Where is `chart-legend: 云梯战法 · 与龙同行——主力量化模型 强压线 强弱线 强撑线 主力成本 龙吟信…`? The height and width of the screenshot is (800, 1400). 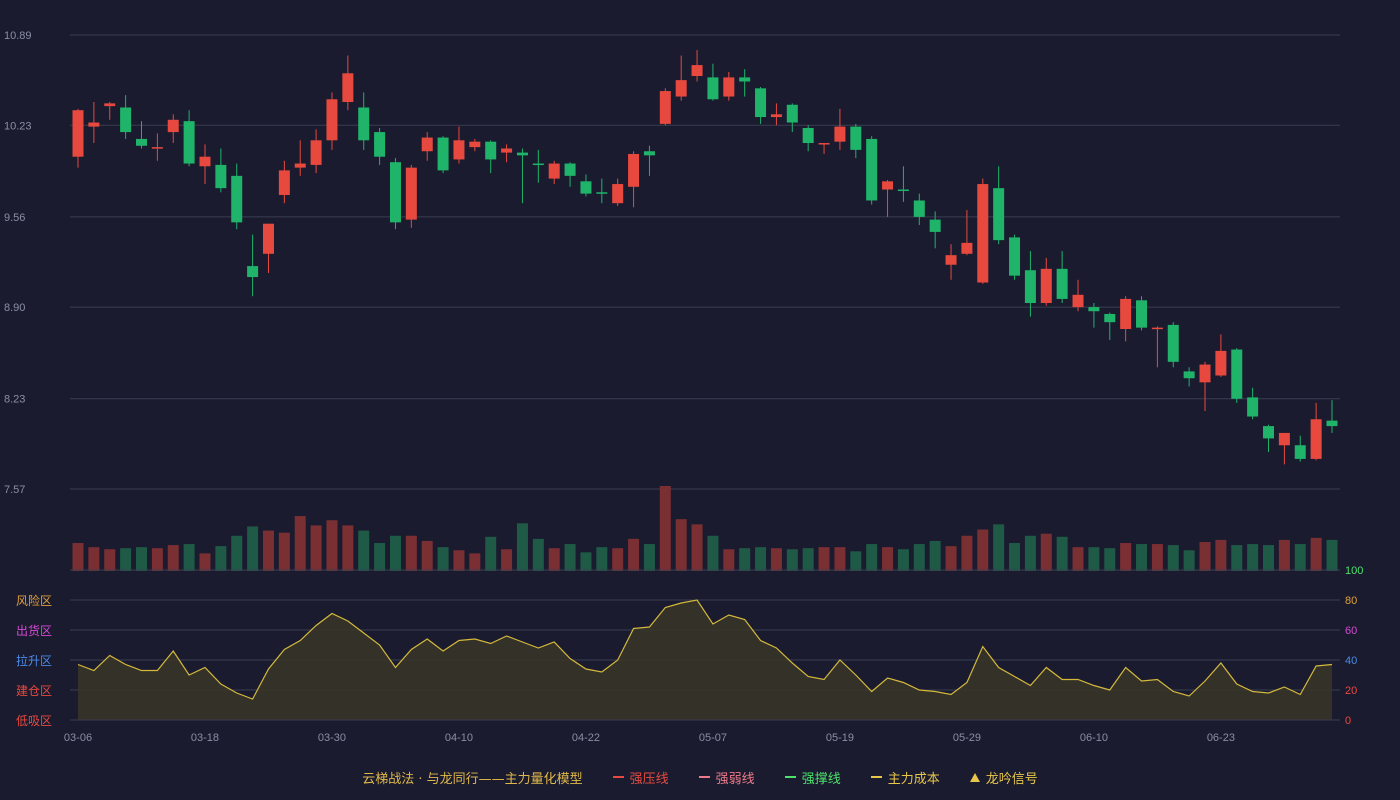
chart-legend: 云梯战法 · 与龙同行——主力量化模型 强压线 强弱线 强撑线 主力成本 龙吟信… is located at coordinates (700, 777).